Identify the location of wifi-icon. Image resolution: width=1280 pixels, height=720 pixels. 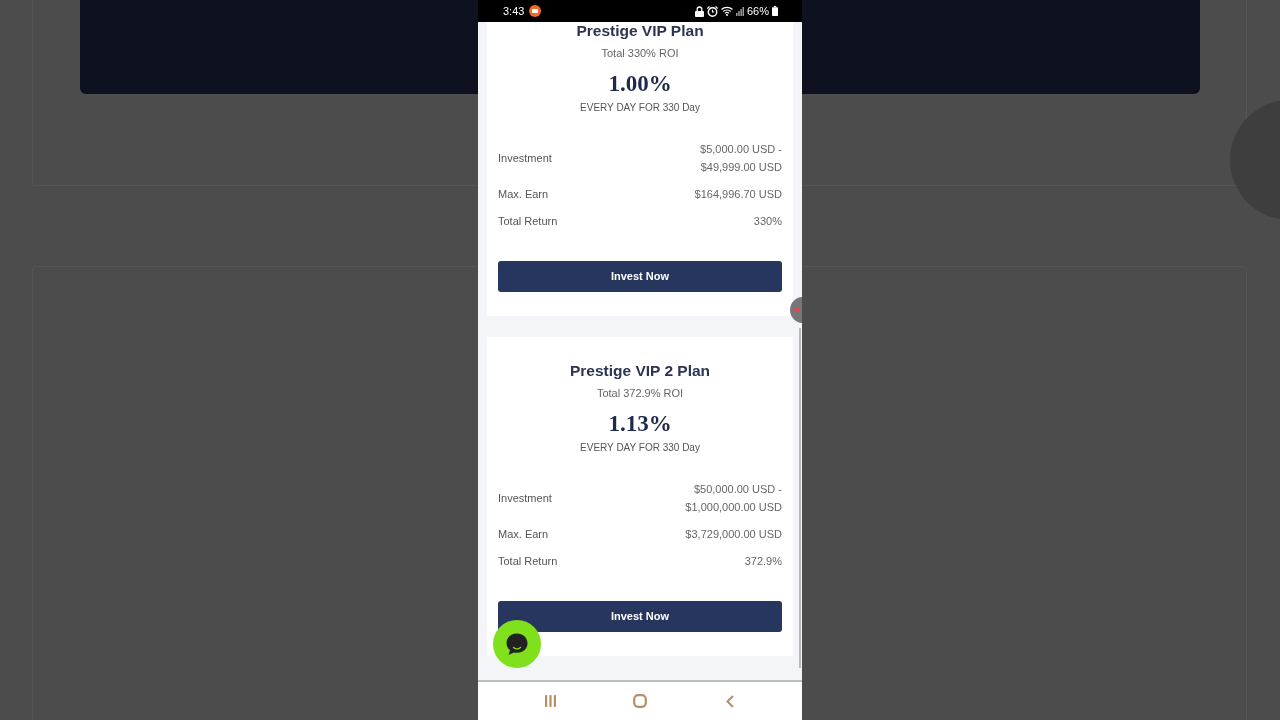
(726, 11).